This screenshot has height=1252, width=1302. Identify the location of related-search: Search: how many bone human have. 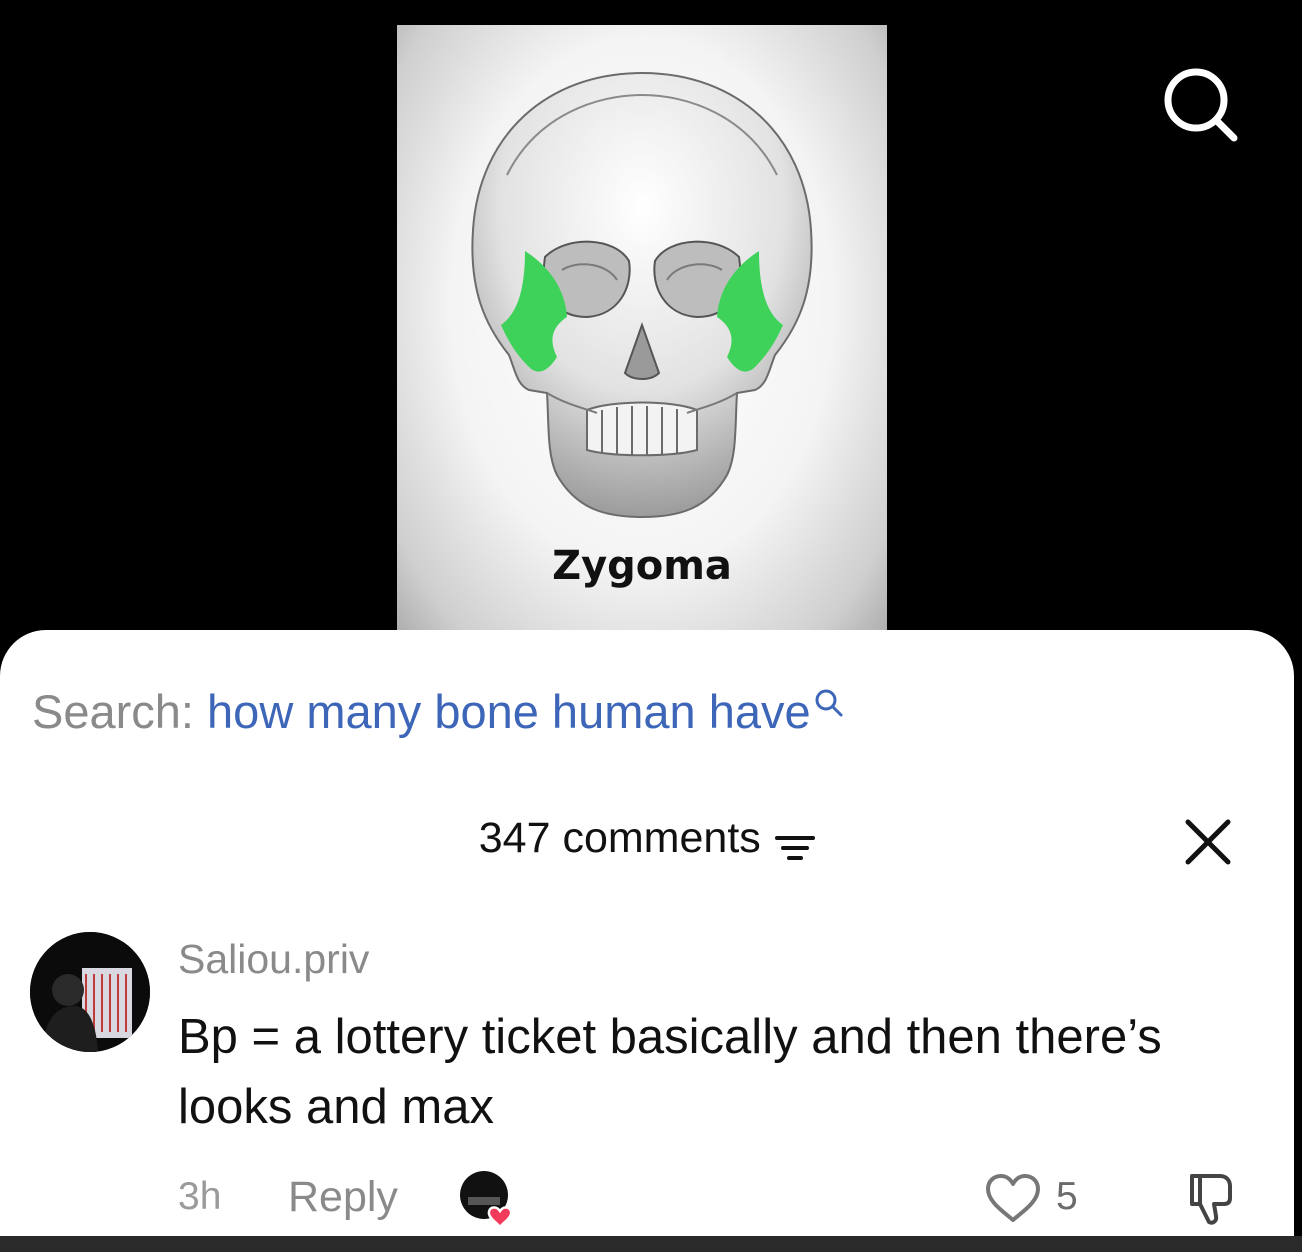
(438, 711).